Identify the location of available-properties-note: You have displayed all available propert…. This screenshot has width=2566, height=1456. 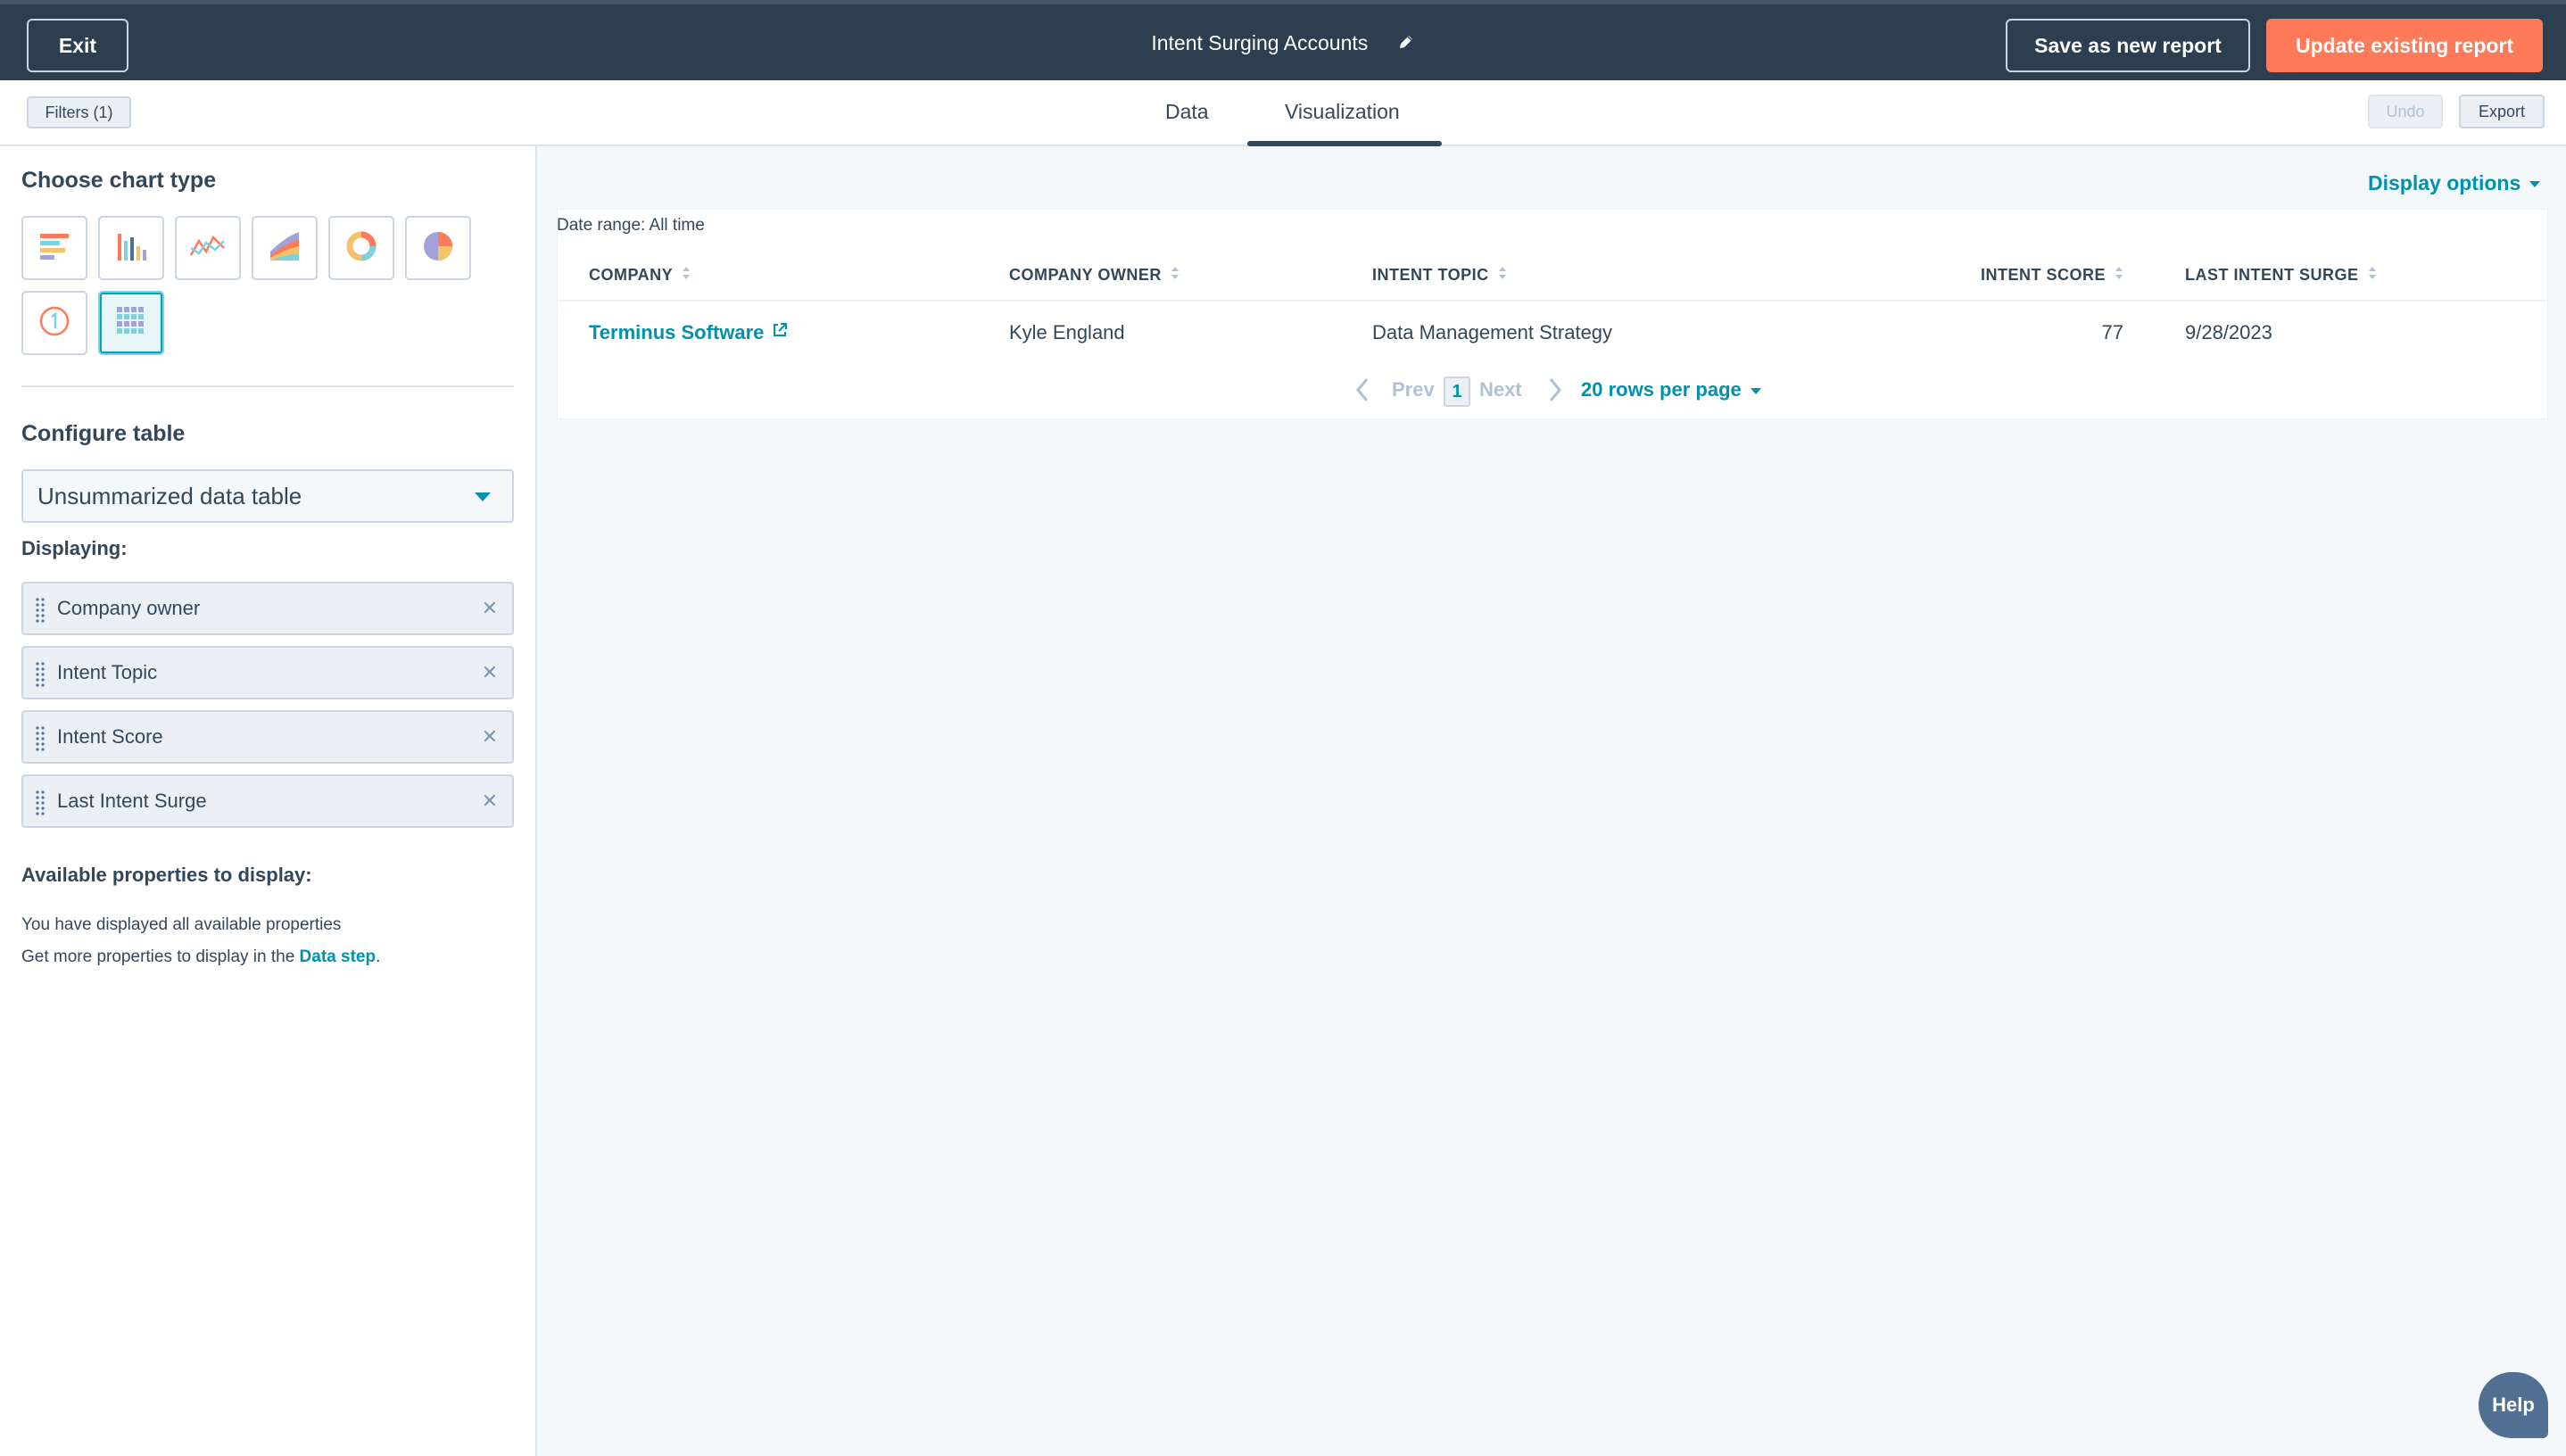
(181, 924).